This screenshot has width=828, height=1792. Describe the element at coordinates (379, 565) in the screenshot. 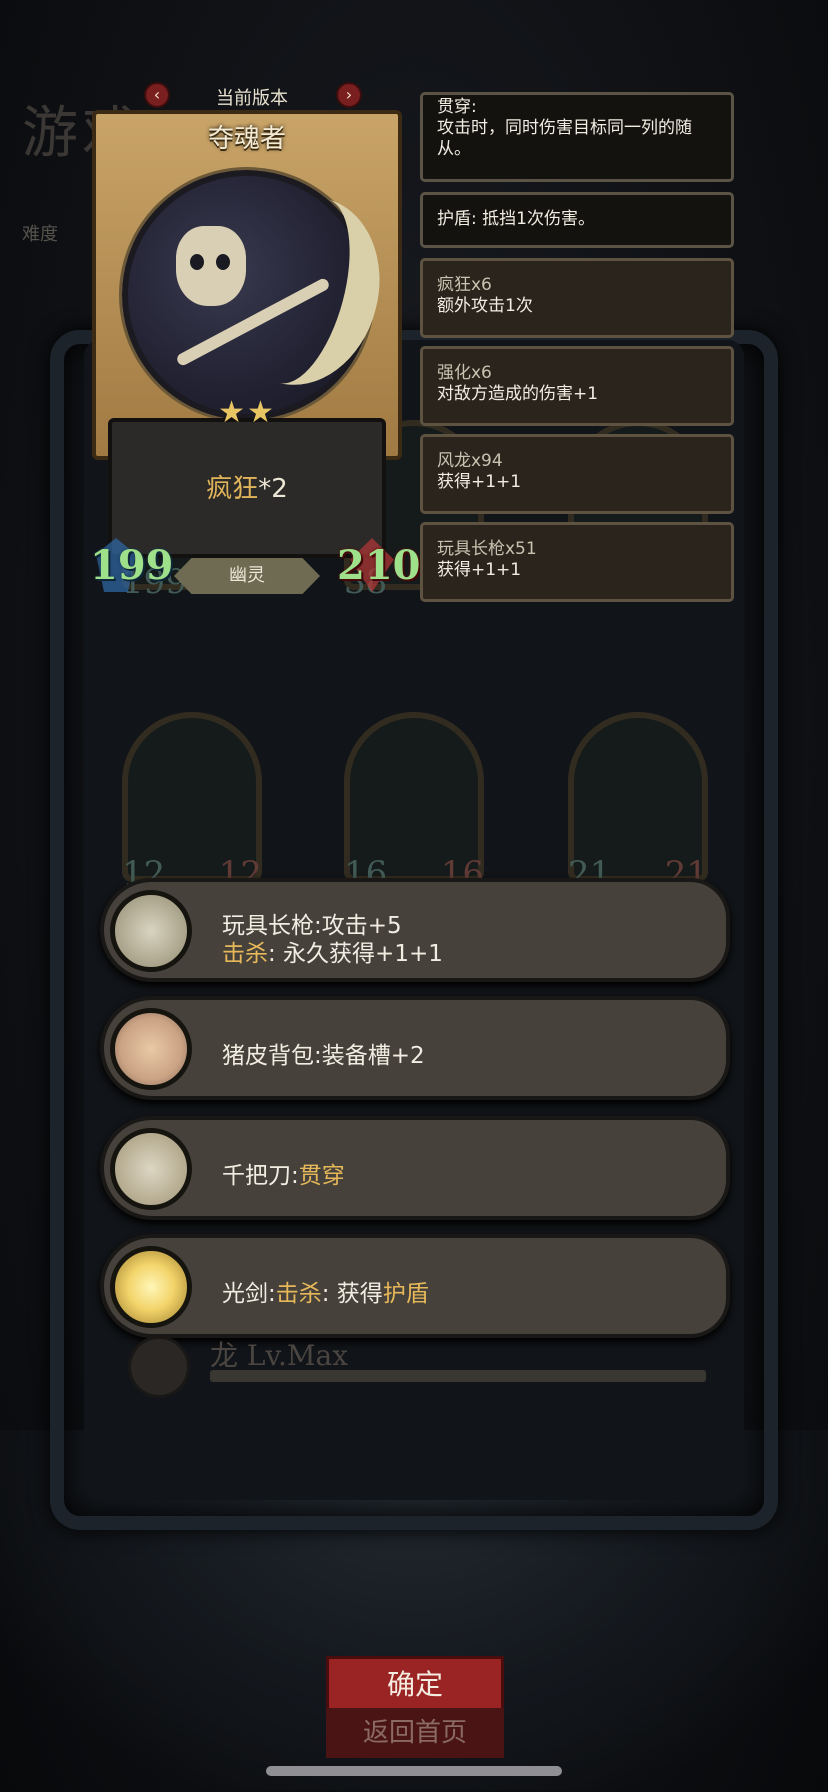

I see `card-health: 210` at that location.